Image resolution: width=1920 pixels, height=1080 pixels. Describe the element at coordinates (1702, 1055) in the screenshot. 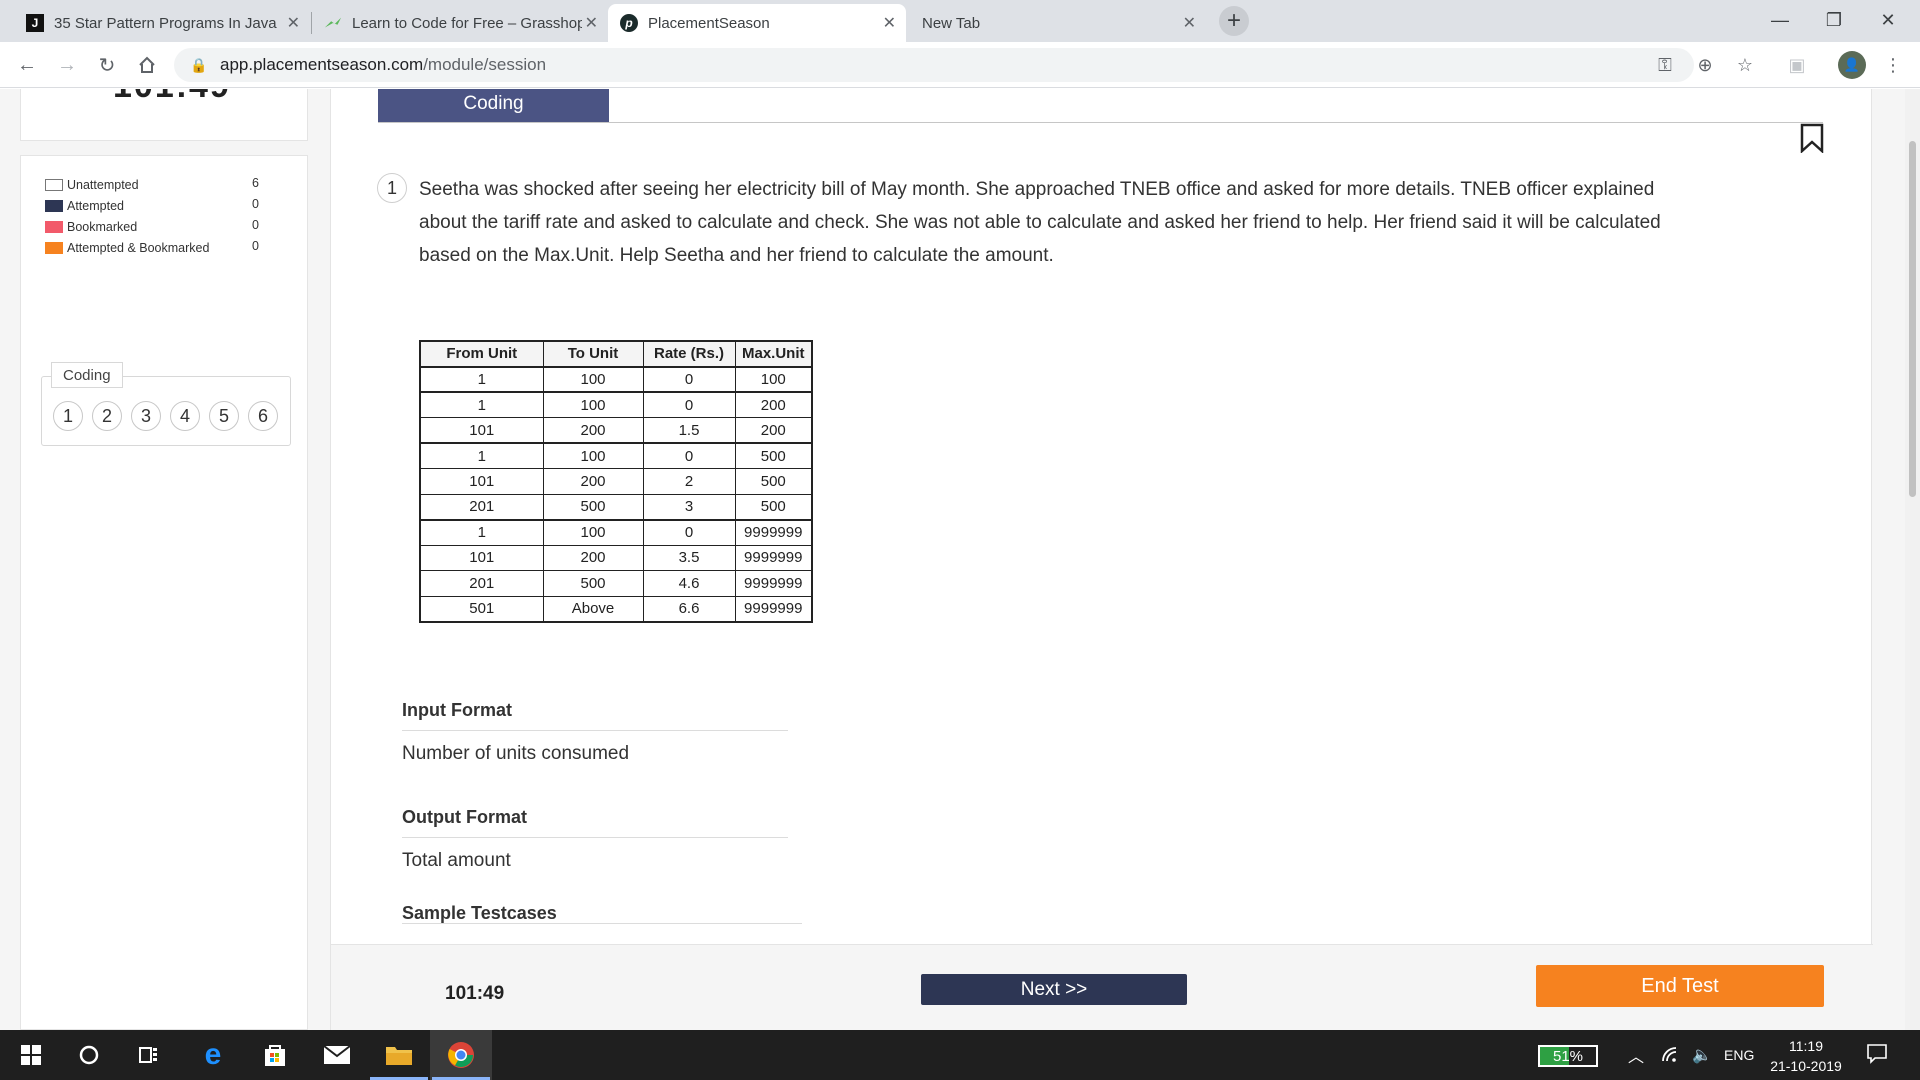

I see `speaker-icon: 🔈` at that location.